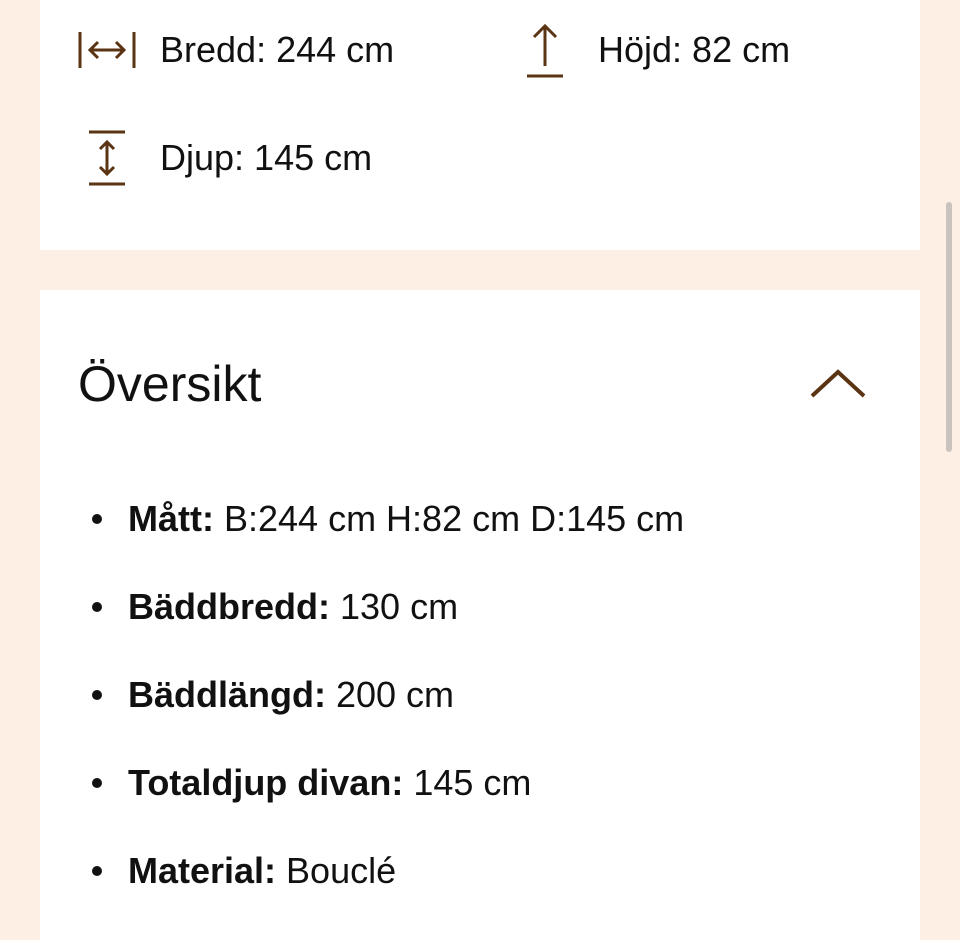 The image size is (960, 940). Describe the element at coordinates (170, 384) in the screenshot. I see `overview-title: Översikt` at that location.